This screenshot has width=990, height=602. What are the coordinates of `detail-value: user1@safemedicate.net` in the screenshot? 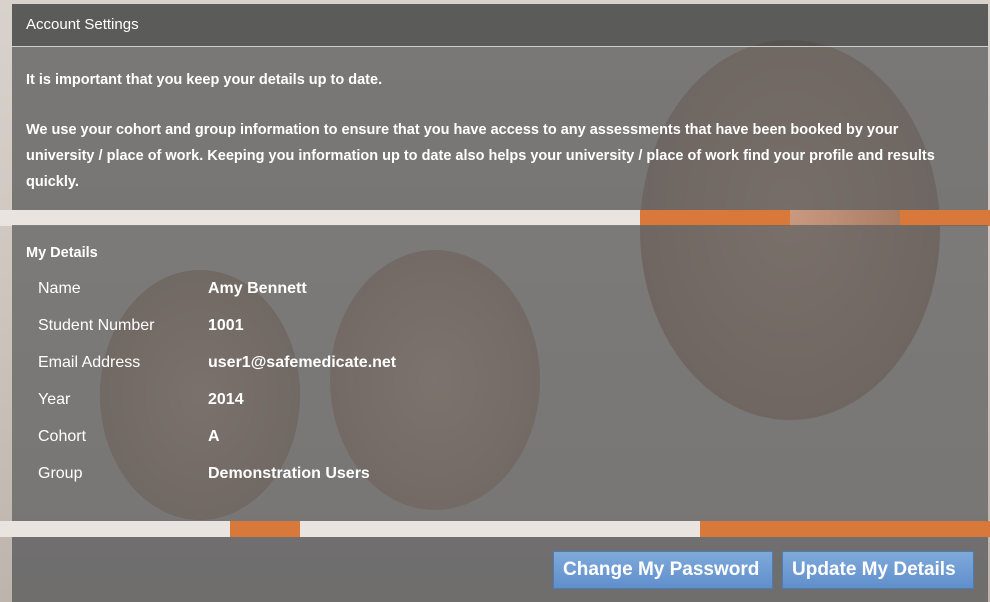 It's located at (302, 362).